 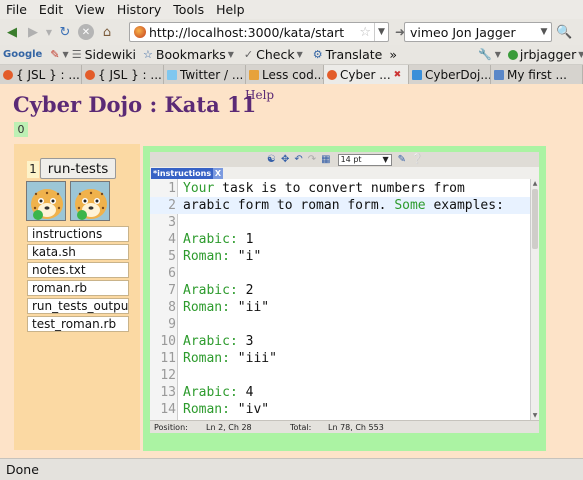 What do you see at coordinates (210, 341) in the screenshot?
I see `keyword: Arabic:` at bounding box center [210, 341].